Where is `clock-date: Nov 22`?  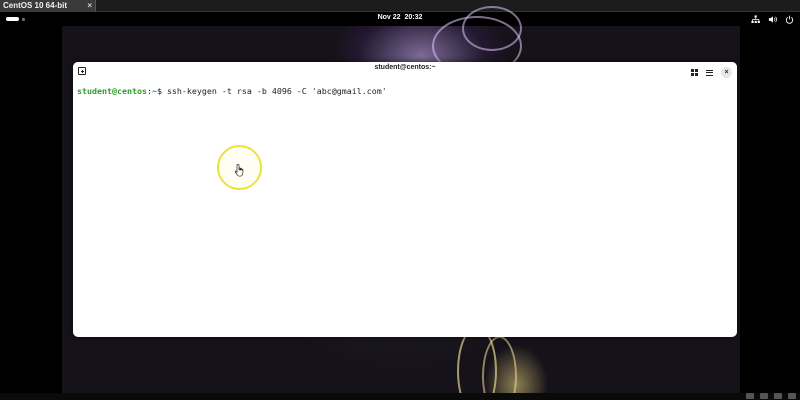
clock-date: Nov 22 is located at coordinates (389, 17).